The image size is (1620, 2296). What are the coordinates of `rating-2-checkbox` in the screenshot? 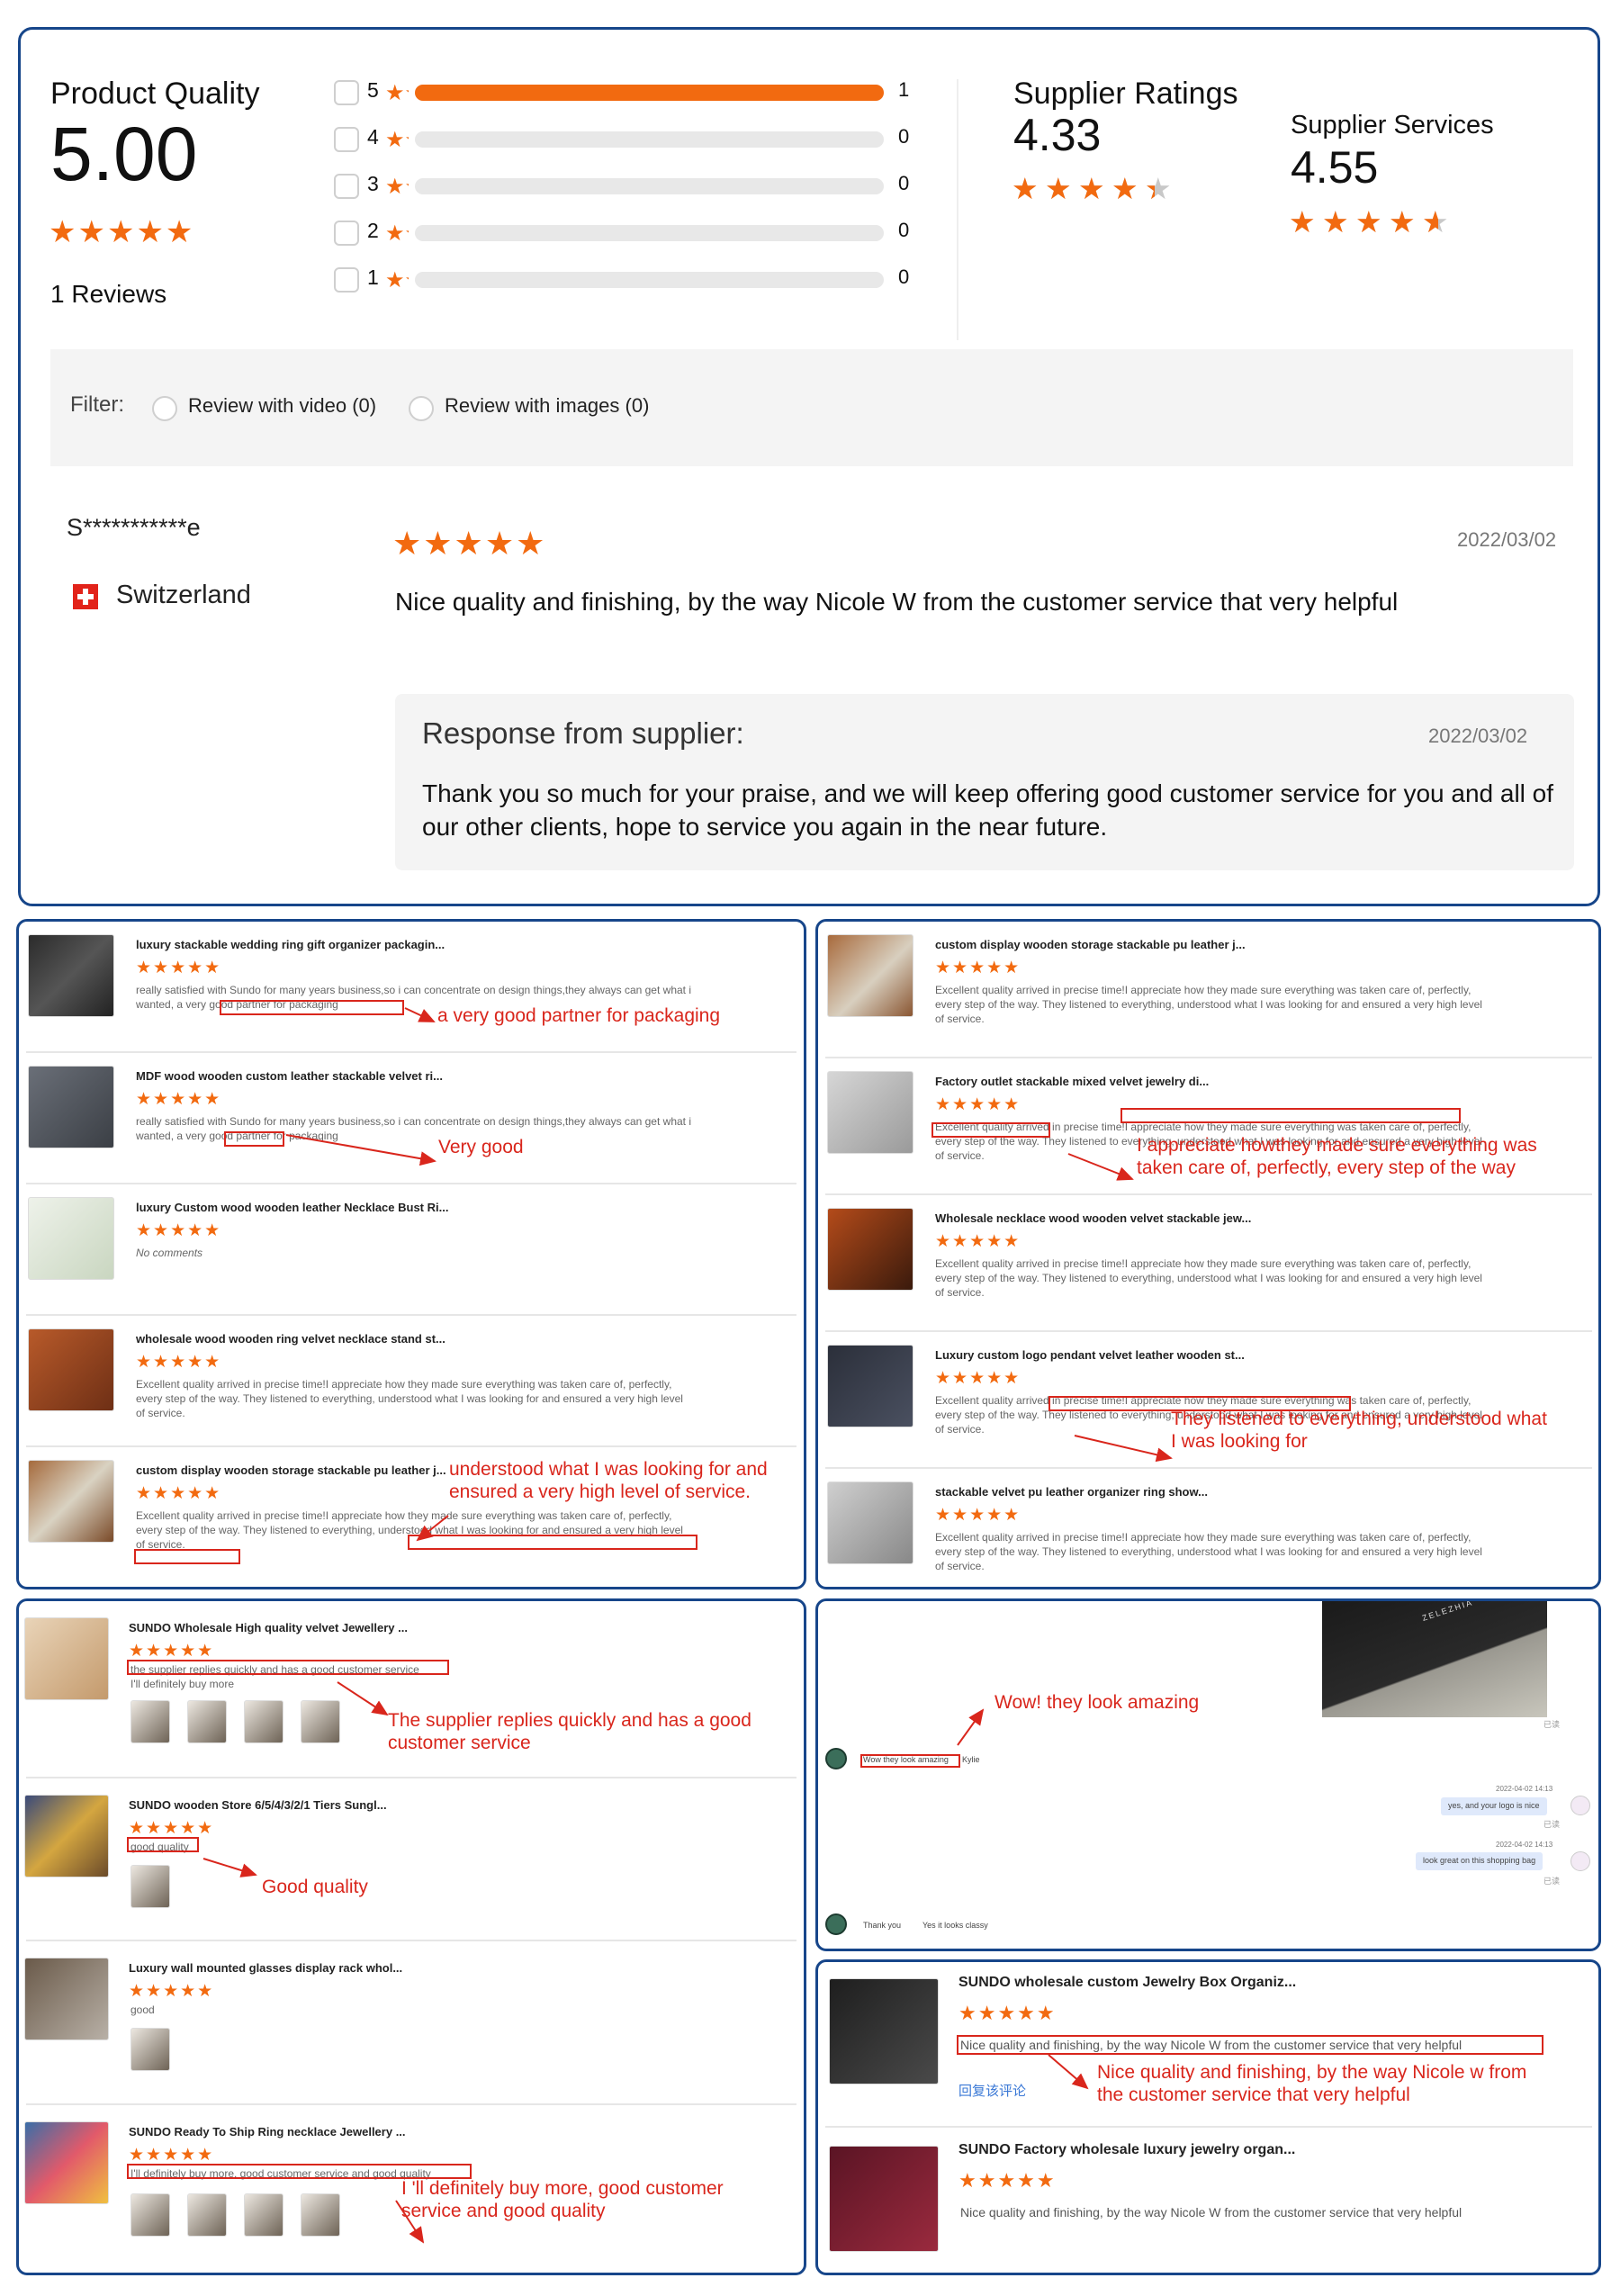 It's located at (346, 233).